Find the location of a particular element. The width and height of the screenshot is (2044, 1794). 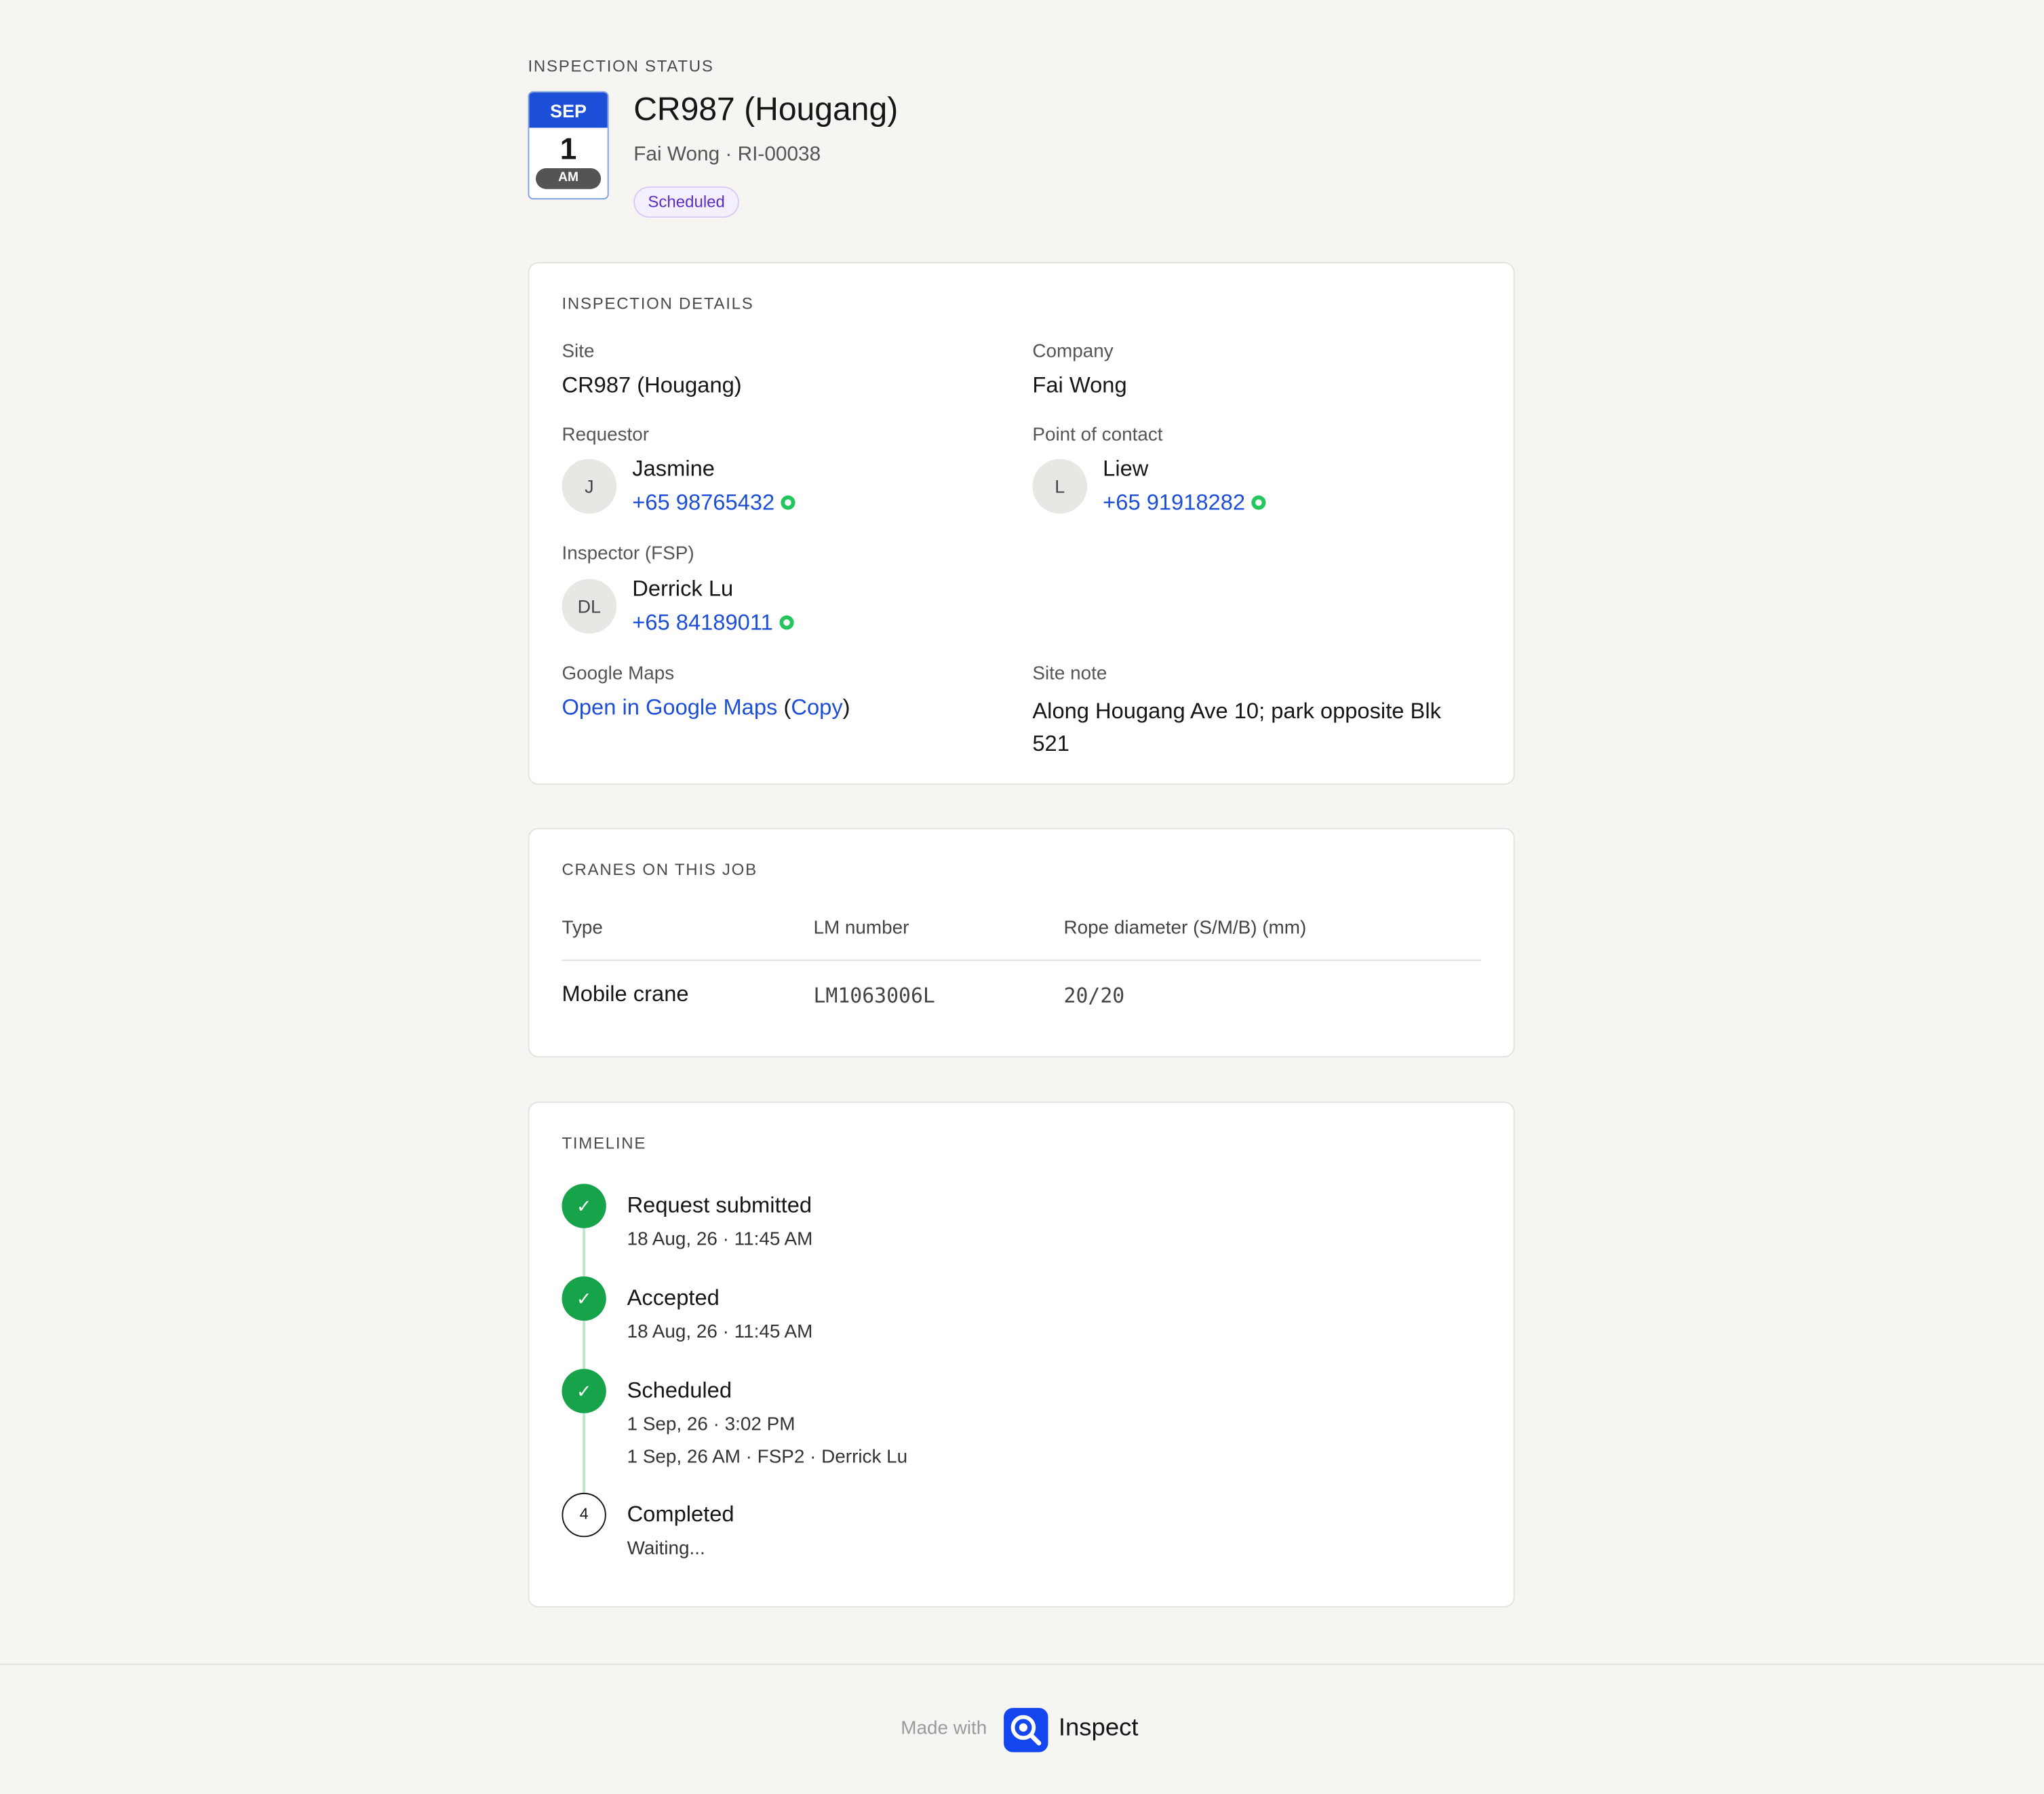

maps-label: Google Maps is located at coordinates (618, 674).